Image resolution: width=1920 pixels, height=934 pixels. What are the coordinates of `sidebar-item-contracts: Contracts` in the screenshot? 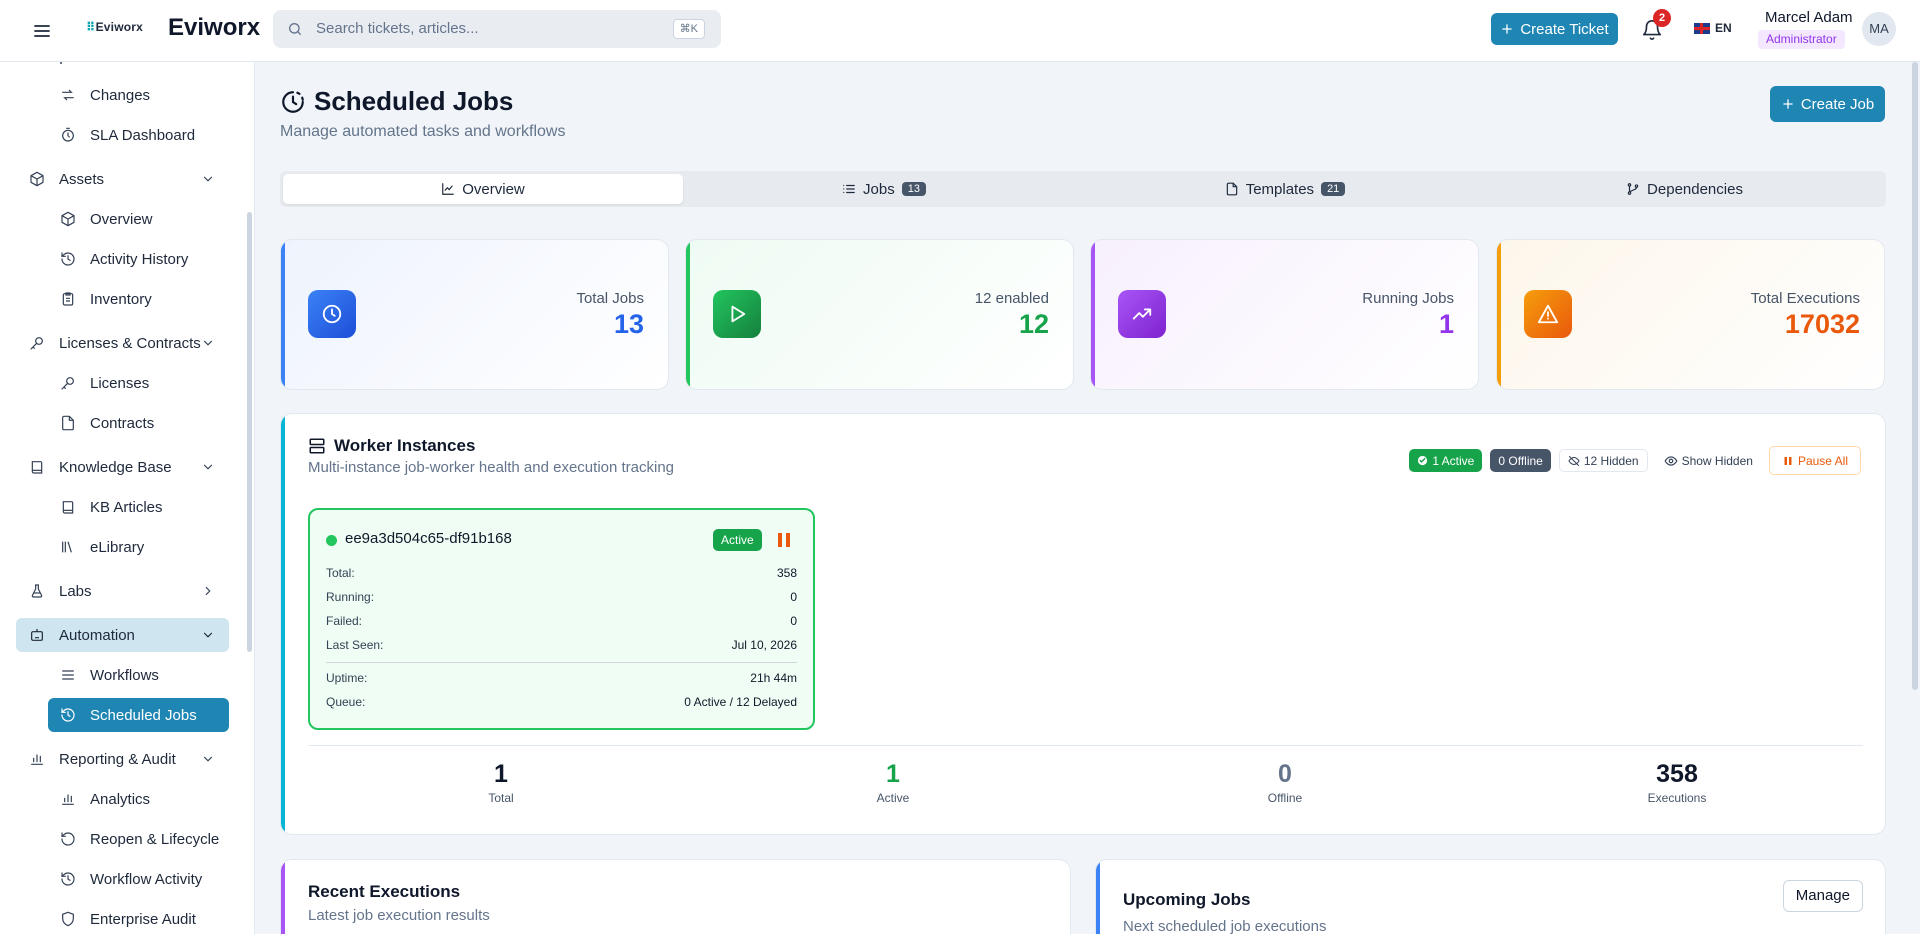 It's located at (138, 423).